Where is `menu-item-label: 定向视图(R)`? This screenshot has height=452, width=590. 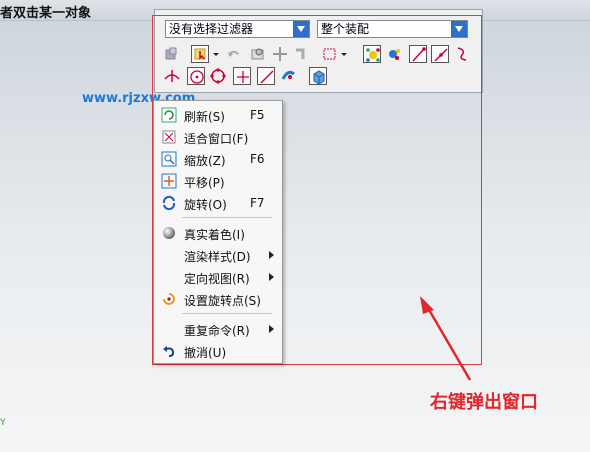
menu-item-label: 定向视图(R) is located at coordinates (217, 279).